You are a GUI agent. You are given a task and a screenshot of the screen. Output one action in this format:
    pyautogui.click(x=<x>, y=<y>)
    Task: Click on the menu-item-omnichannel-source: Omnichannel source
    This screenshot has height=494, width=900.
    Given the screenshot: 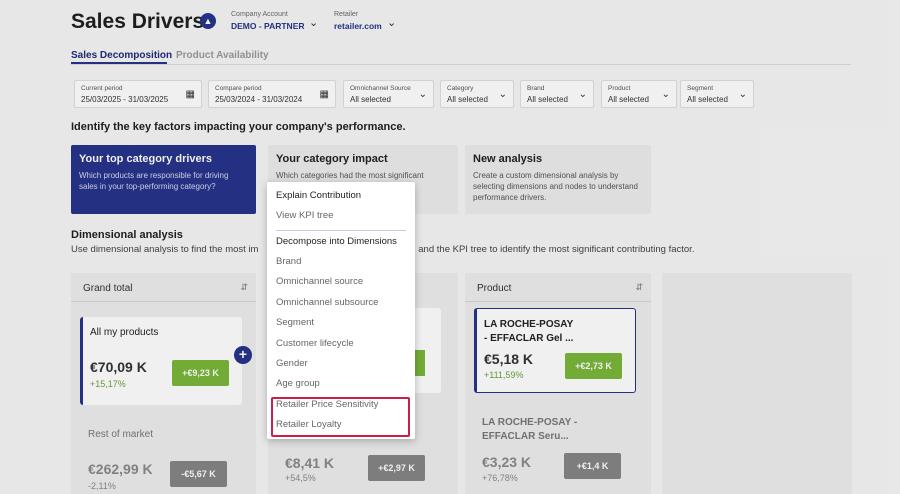 What is the action you would take?
    pyautogui.click(x=319, y=281)
    